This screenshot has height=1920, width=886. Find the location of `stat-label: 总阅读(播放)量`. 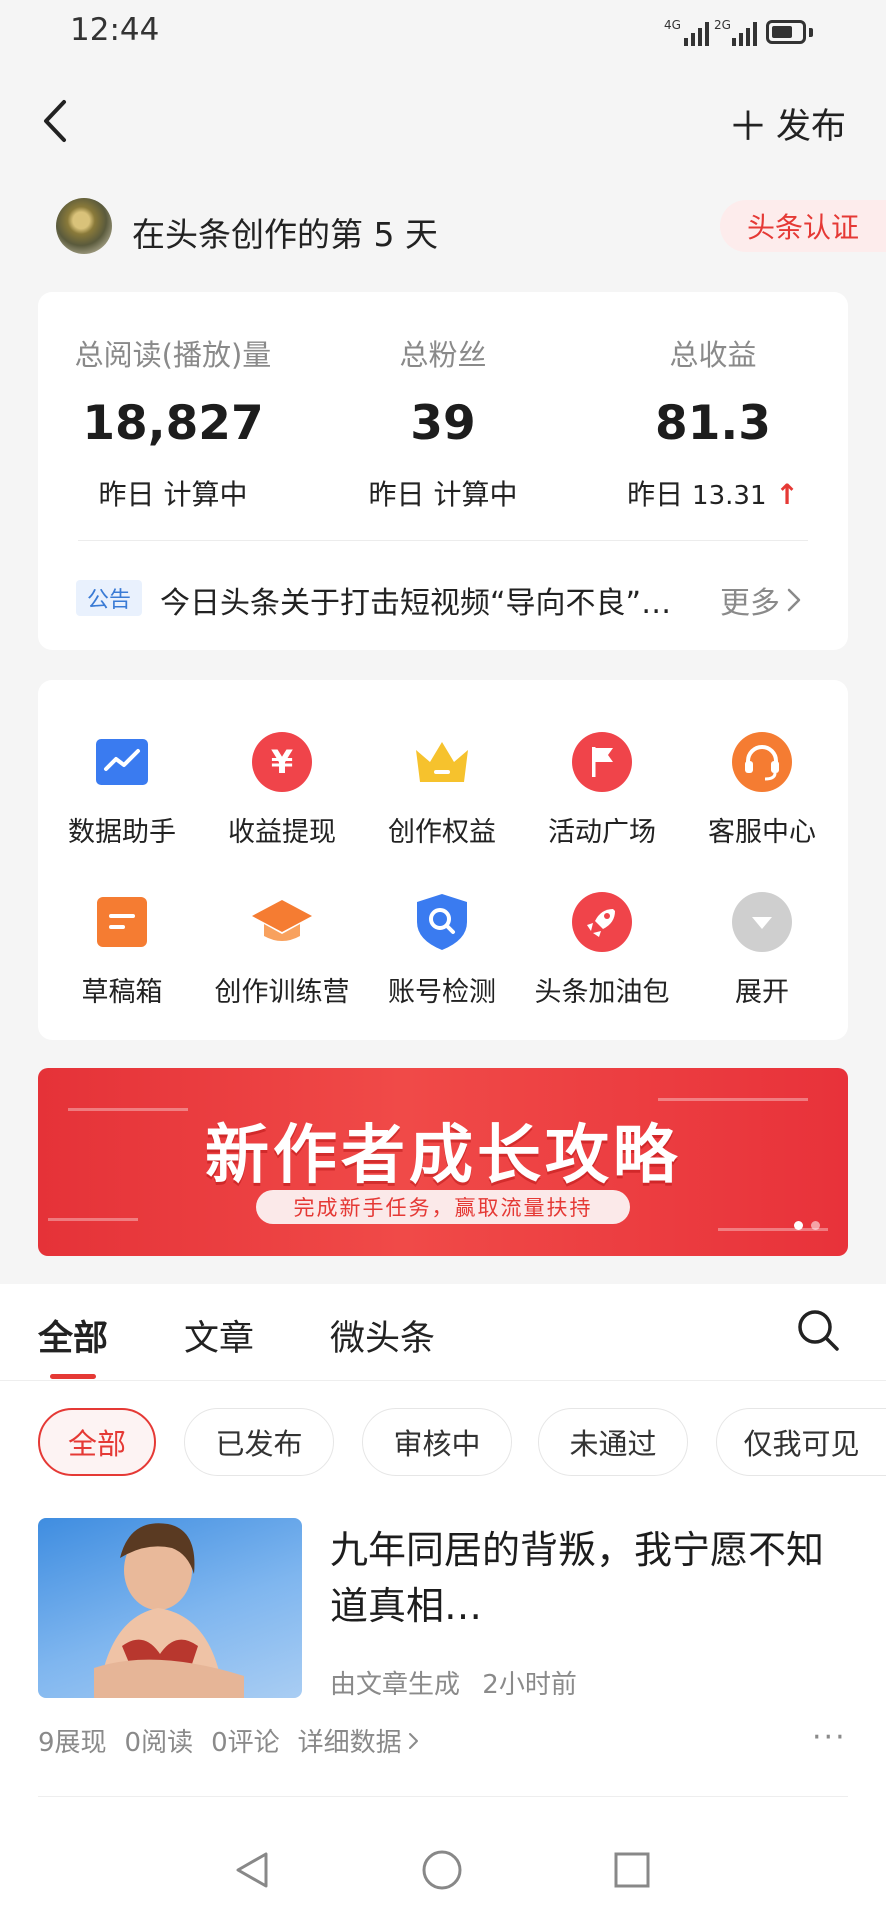

stat-label: 总阅读(播放)量 is located at coordinates (173, 355).